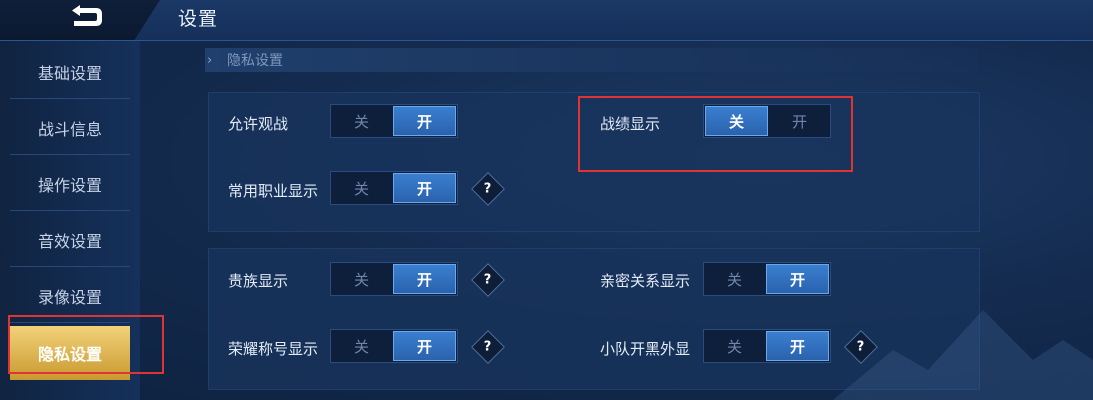  Describe the element at coordinates (198, 19) in the screenshot. I see `page-title: 设置` at that location.